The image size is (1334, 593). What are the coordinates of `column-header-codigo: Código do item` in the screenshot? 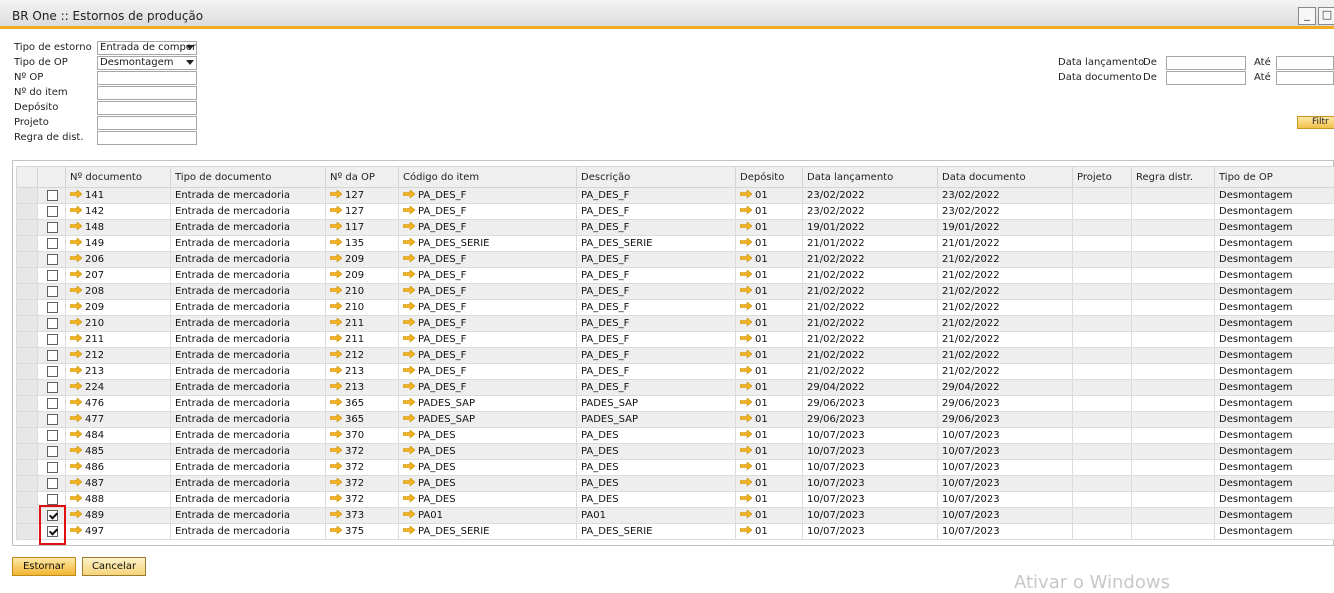 It's located at (488, 177).